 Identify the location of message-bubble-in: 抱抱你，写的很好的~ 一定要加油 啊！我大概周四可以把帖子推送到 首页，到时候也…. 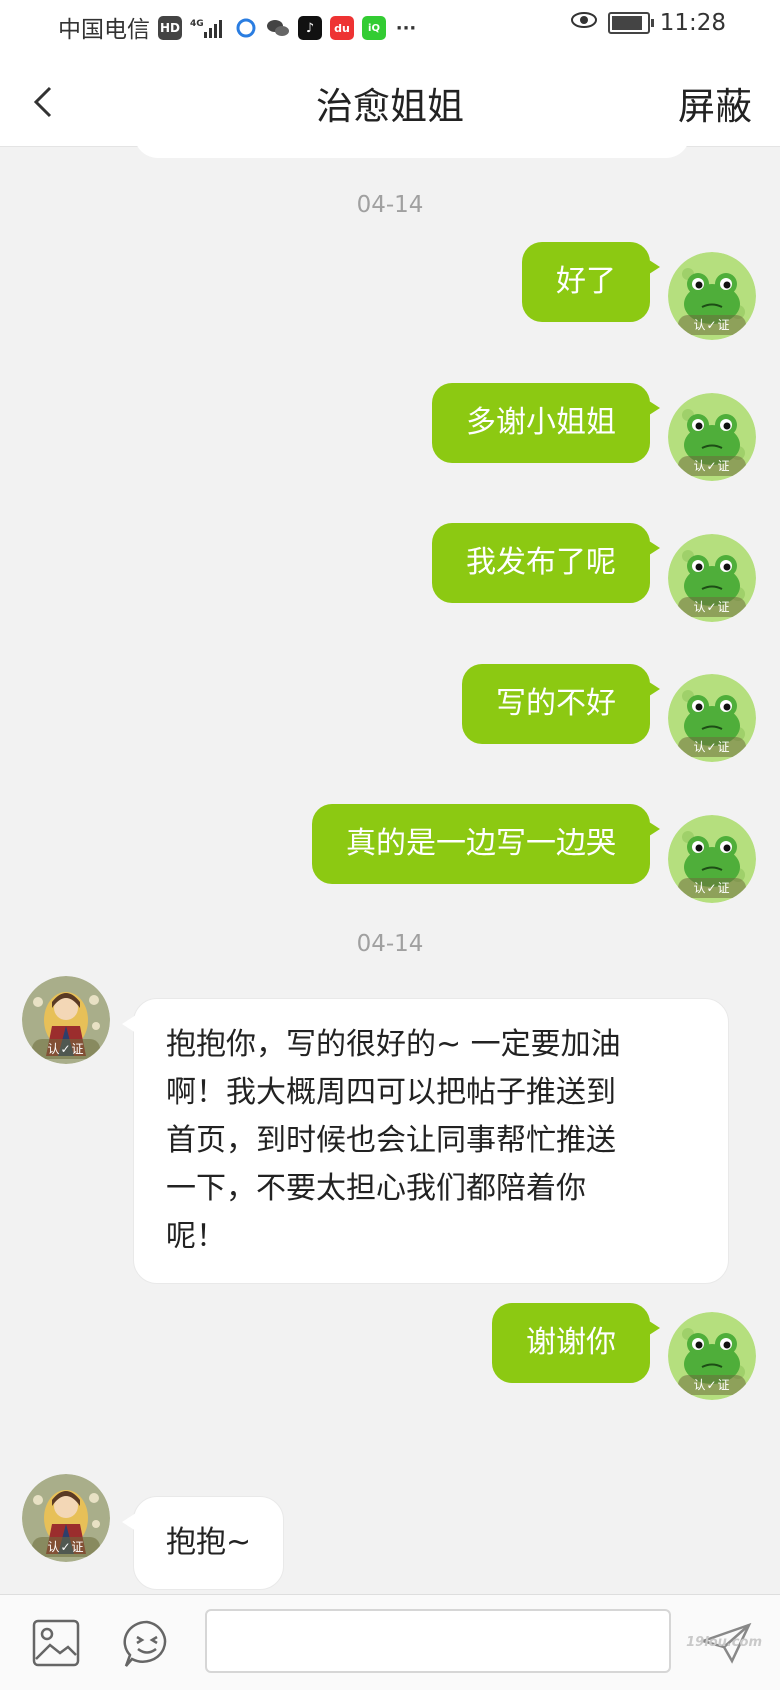
(425, 1141).